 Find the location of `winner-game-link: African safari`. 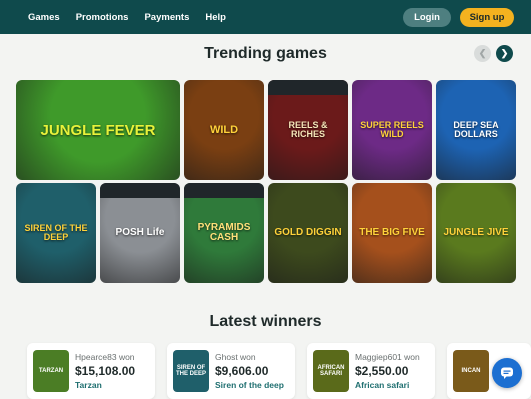

winner-game-link: African safari is located at coordinates (382, 385).